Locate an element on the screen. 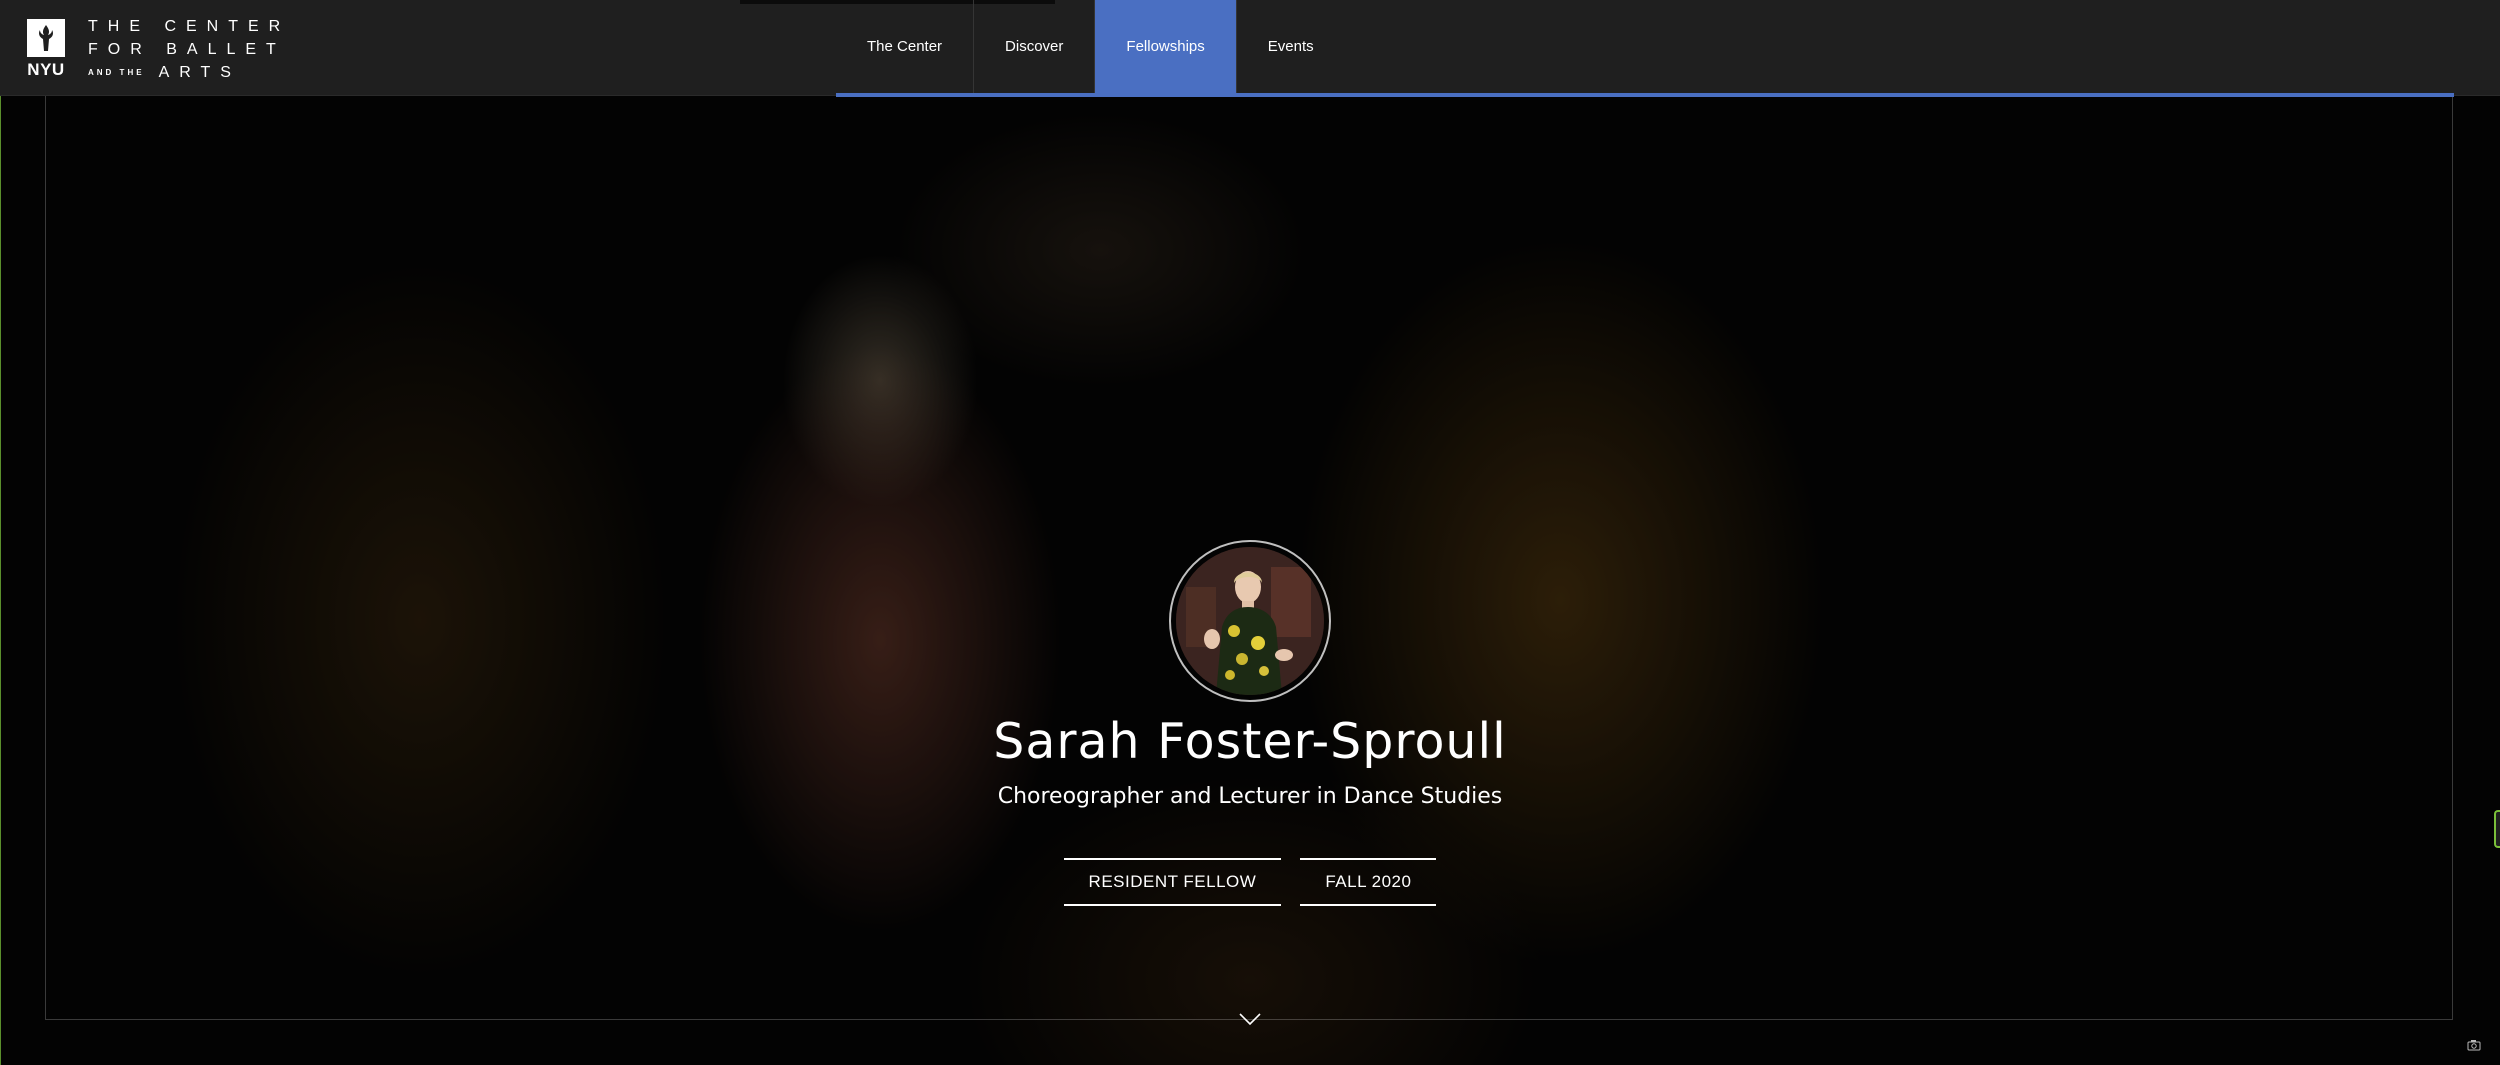  logo-line-1: THE CENTER is located at coordinates (189, 26).